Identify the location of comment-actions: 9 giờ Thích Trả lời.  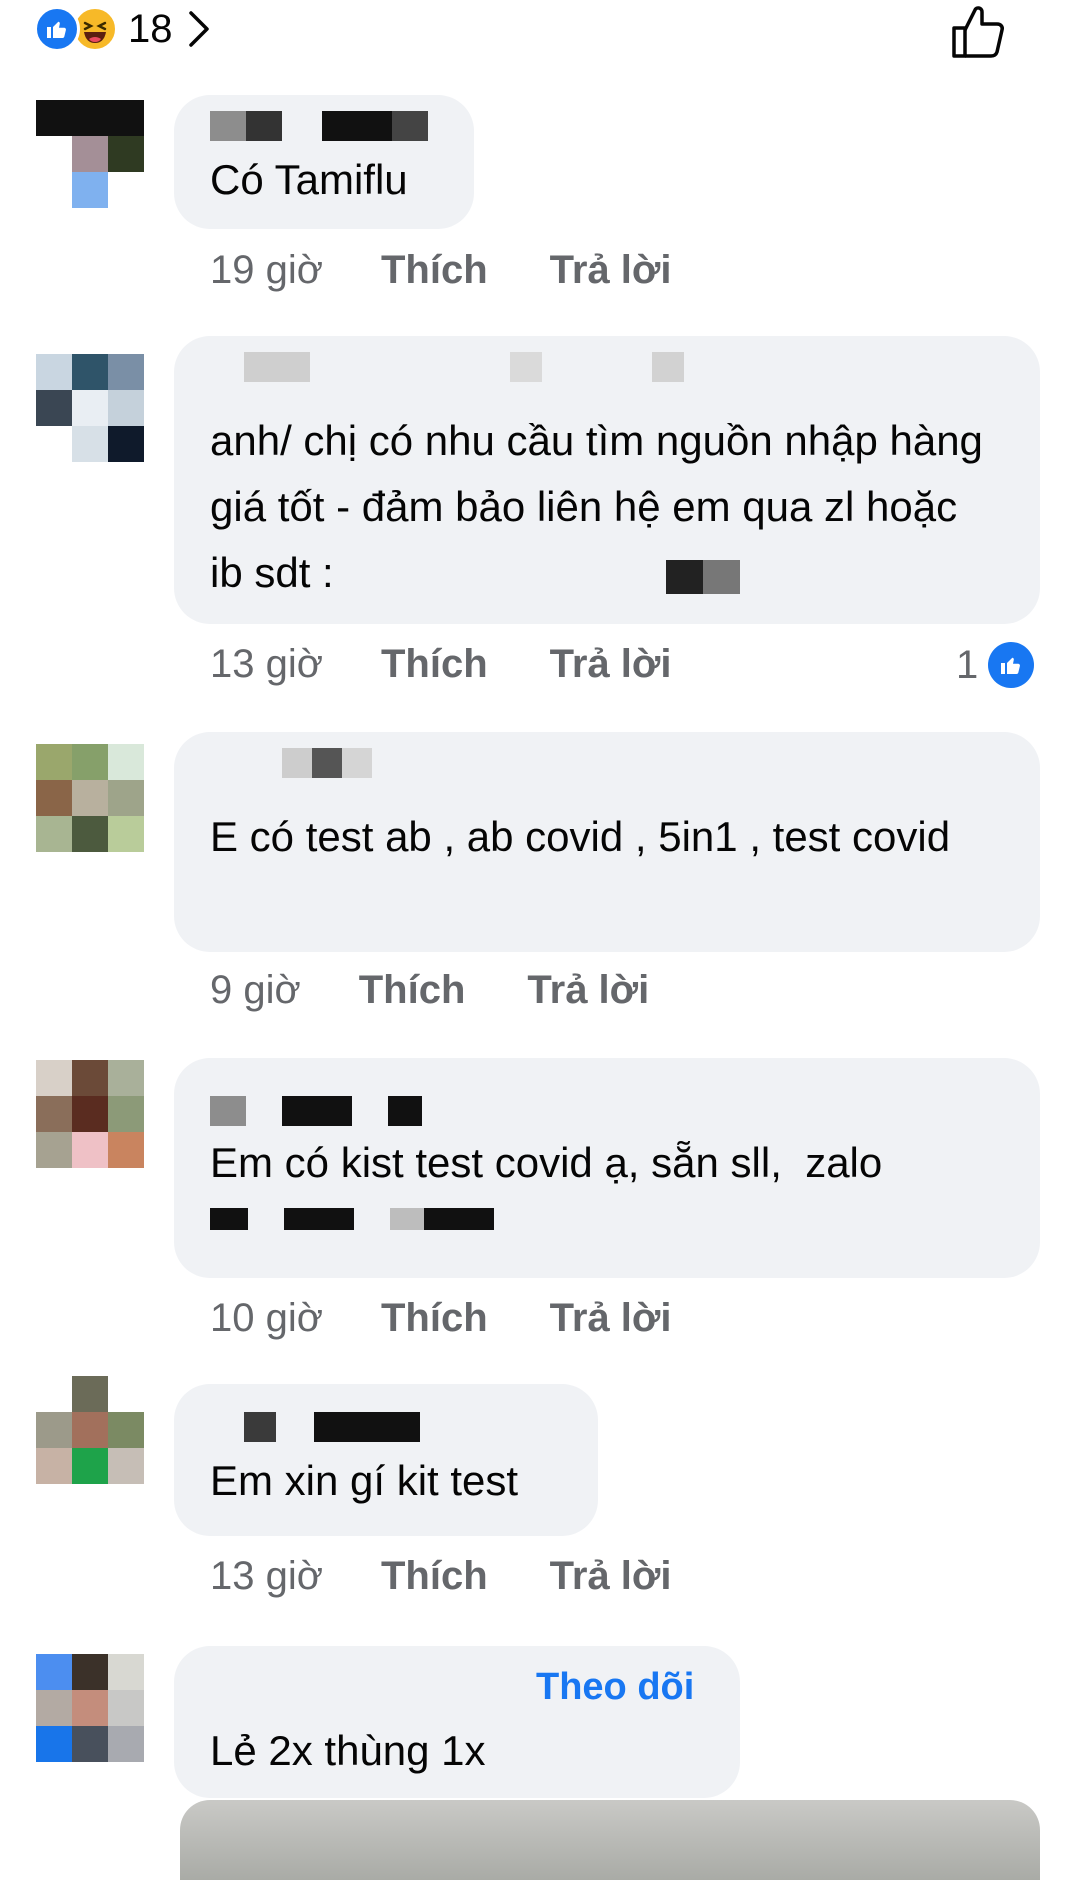
(429, 990).